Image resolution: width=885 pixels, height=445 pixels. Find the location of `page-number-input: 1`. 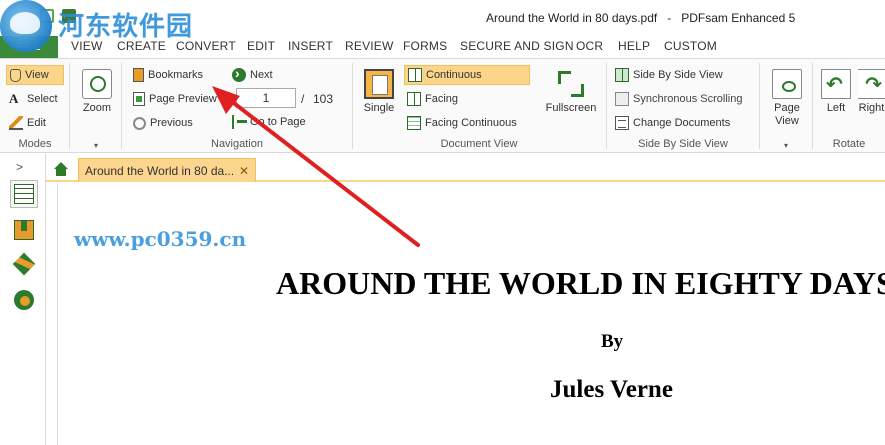

page-number-input: 1 is located at coordinates (266, 98).